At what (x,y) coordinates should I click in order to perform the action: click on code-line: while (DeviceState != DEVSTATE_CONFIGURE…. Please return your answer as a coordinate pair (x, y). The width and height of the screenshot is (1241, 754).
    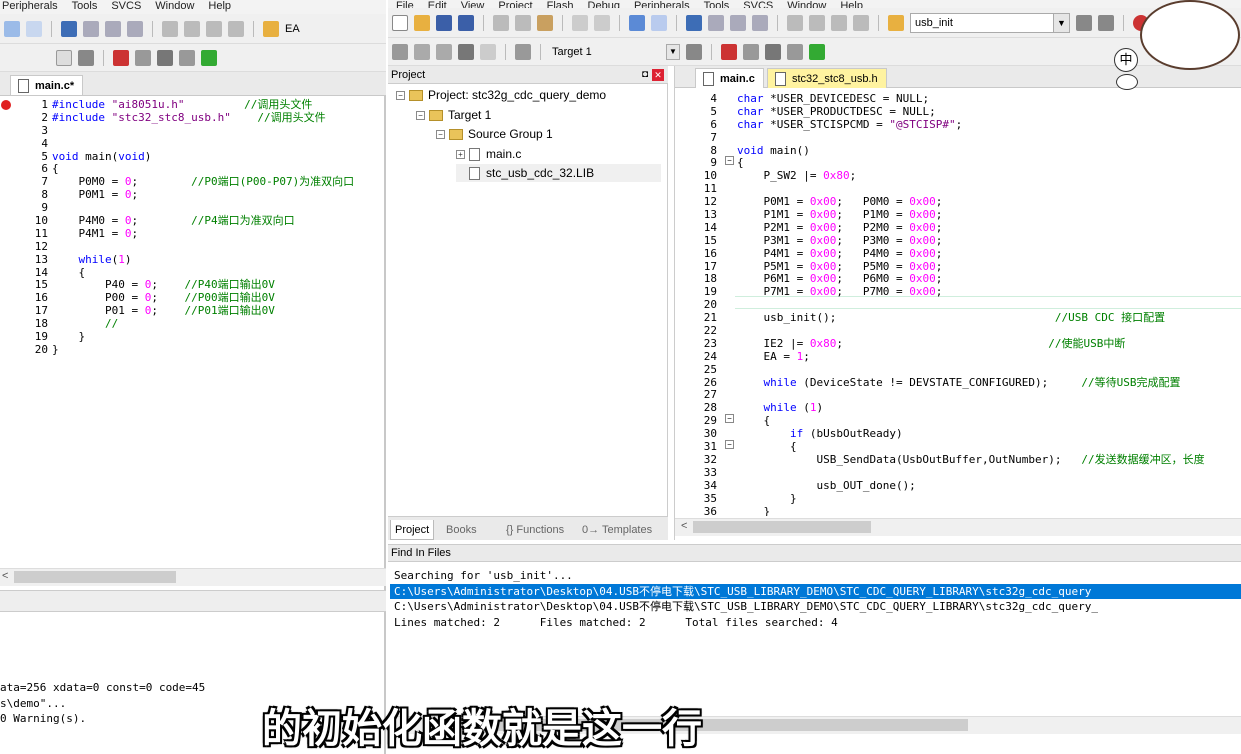
    Looking at the image, I should click on (989, 383).